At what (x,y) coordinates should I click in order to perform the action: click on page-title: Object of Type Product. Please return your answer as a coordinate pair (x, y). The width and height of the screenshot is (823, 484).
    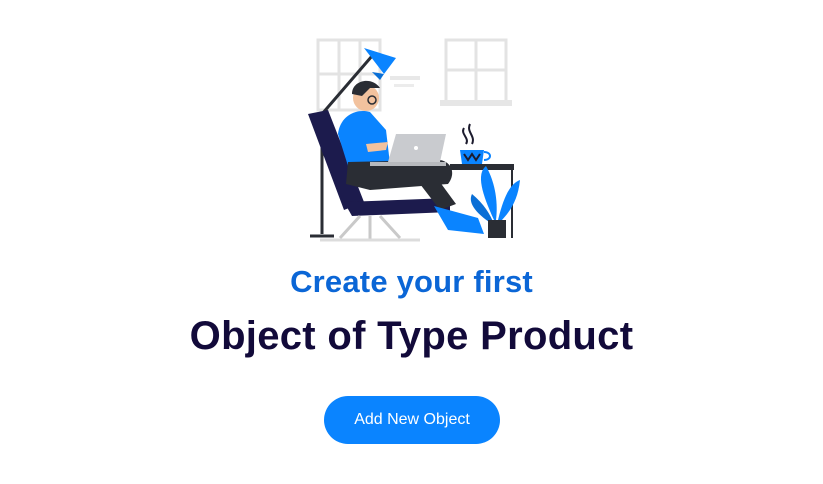
    Looking at the image, I should click on (411, 336).